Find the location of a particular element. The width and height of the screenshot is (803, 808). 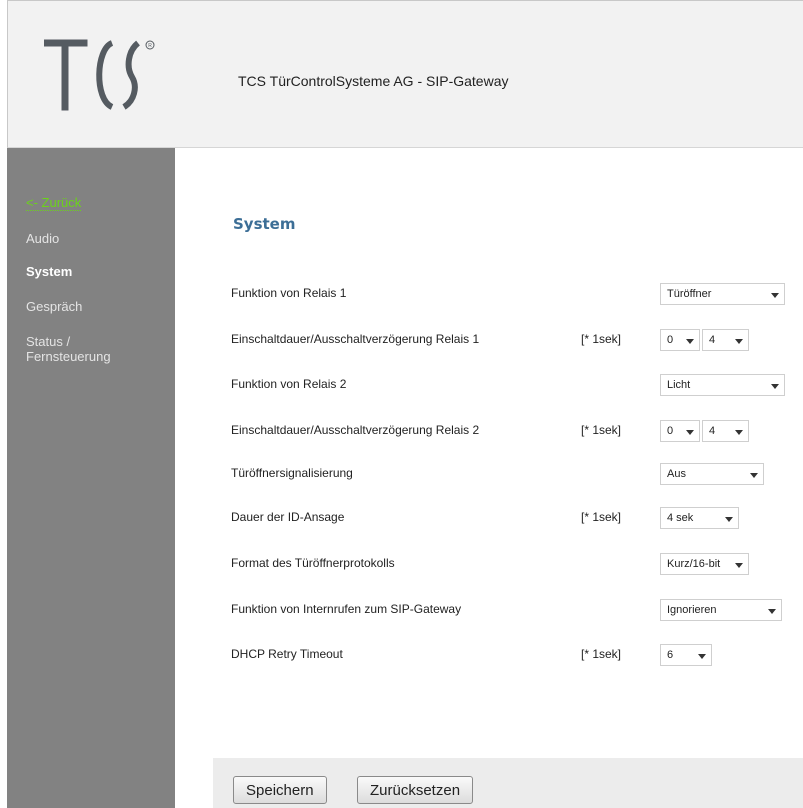

relais2-function-select: Licht is located at coordinates (722, 385).